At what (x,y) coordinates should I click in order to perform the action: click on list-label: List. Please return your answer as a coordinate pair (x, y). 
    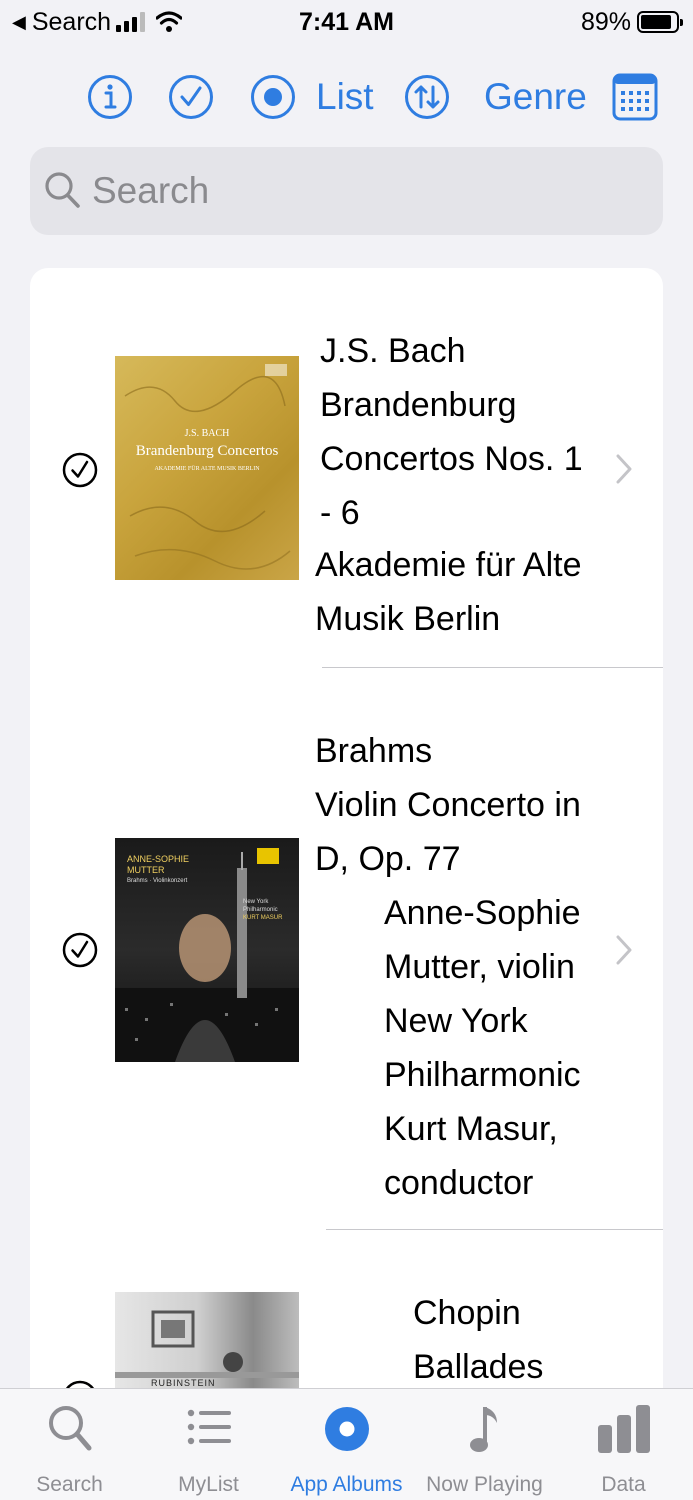
    Looking at the image, I should click on (345, 96).